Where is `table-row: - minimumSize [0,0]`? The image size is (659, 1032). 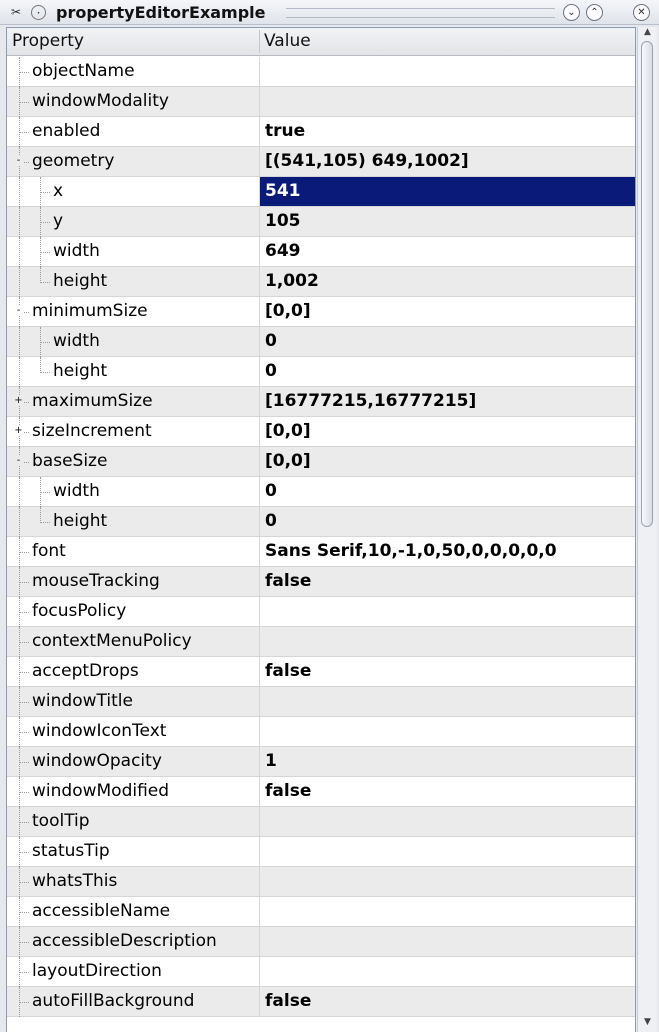
table-row: - minimumSize [0,0] is located at coordinates (321, 312).